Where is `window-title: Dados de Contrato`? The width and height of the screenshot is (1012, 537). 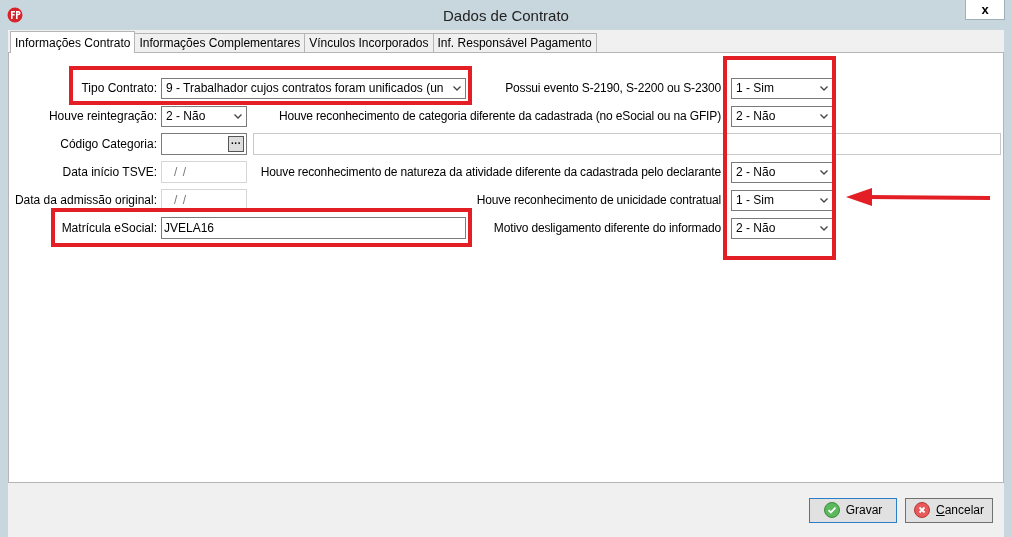 window-title: Dados de Contrato is located at coordinates (506, 15).